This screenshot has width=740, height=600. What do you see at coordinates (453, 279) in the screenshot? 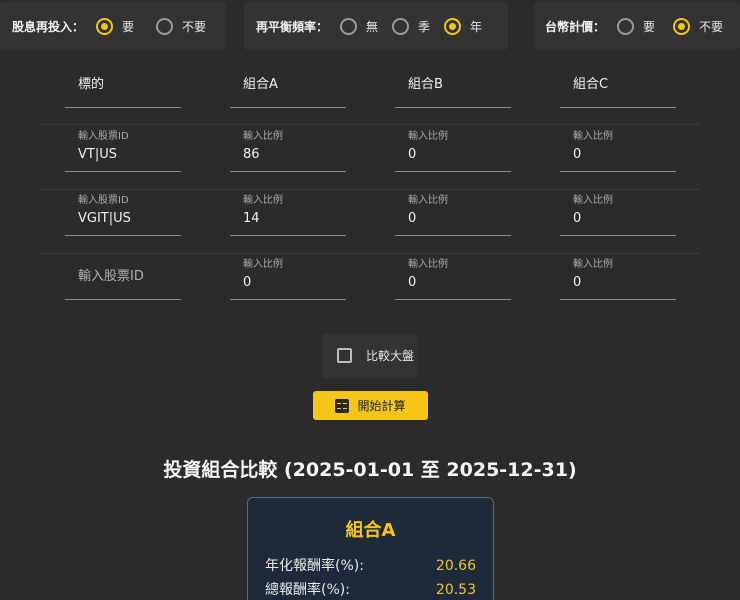
I see `ratio-input-b-row3: 輸入比例 0` at bounding box center [453, 279].